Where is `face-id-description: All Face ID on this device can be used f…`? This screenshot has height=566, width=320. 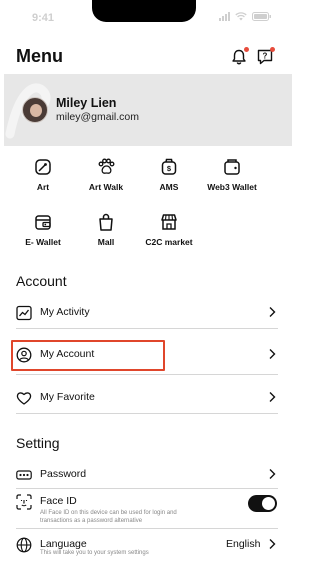 face-id-description: All Face ID on this device can be used f… is located at coordinates (108, 517).